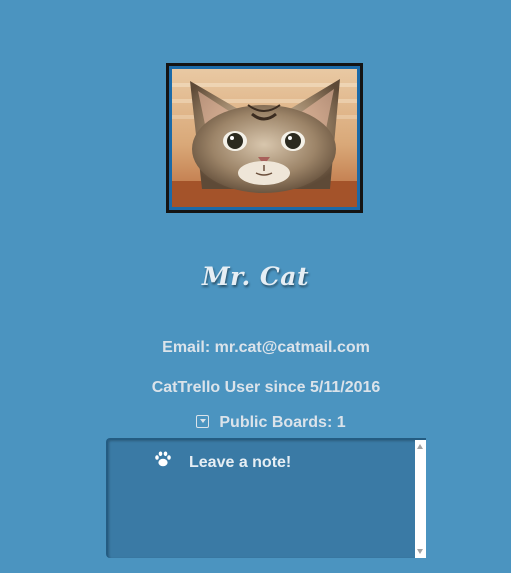 The image size is (511, 573). What do you see at coordinates (240, 462) in the screenshot?
I see `note-placeholder: Leave a note!` at bounding box center [240, 462].